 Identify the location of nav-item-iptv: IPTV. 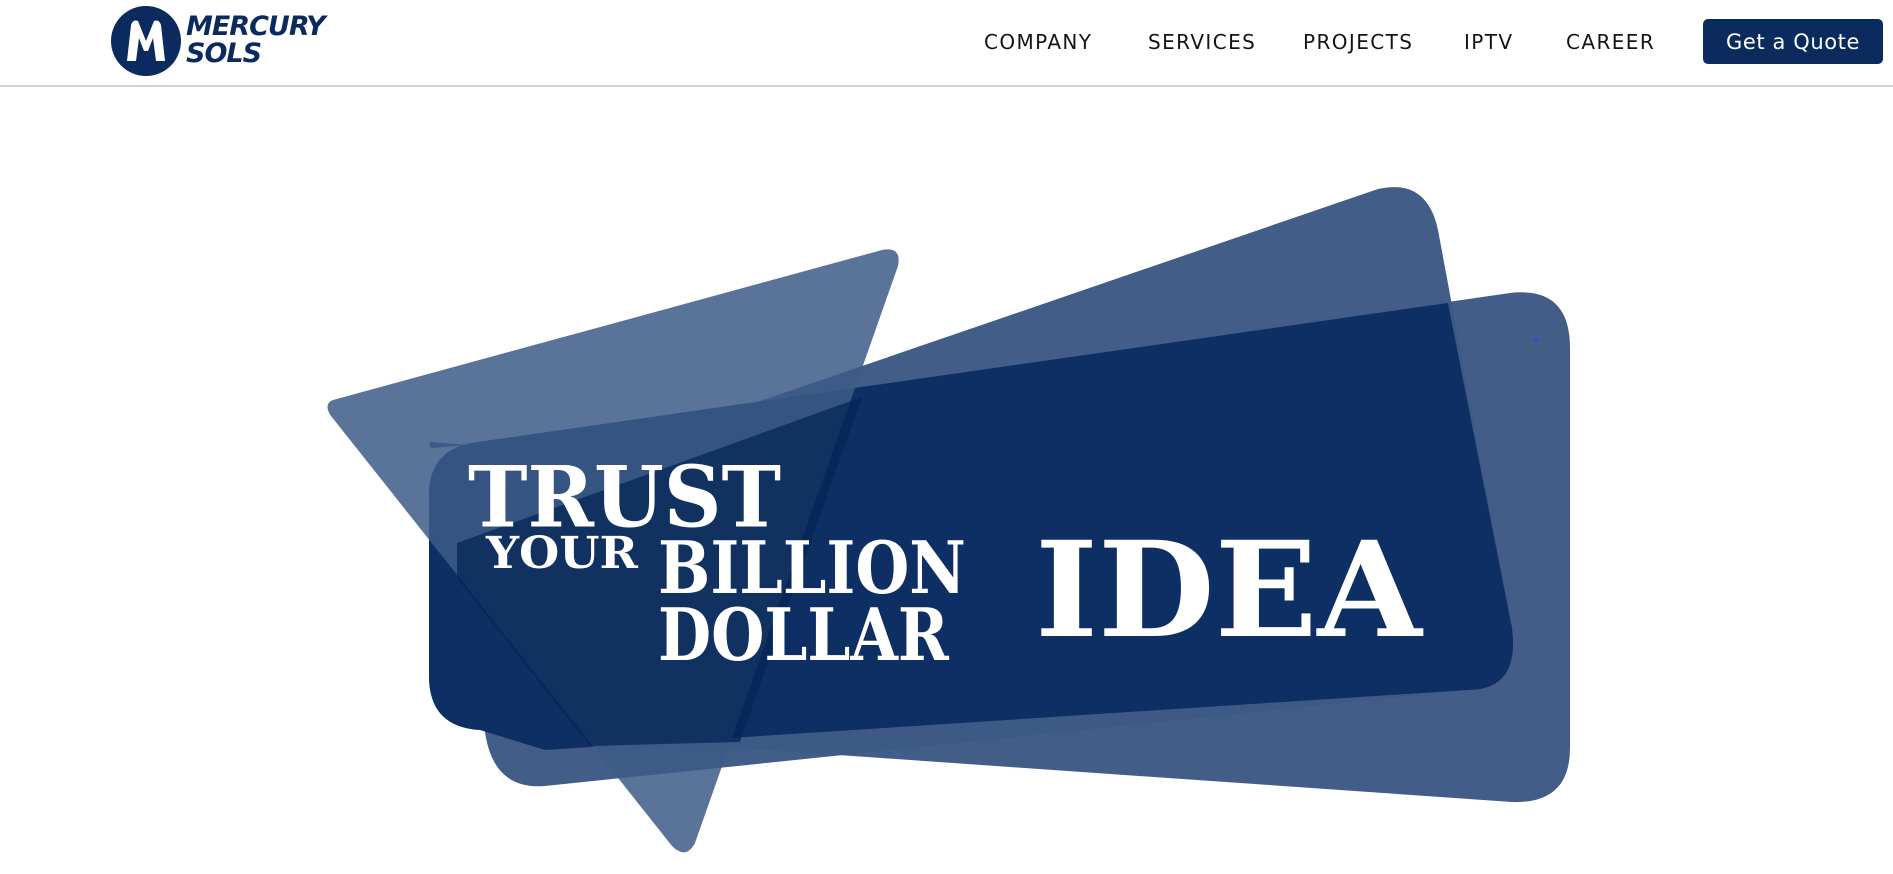
(1488, 42).